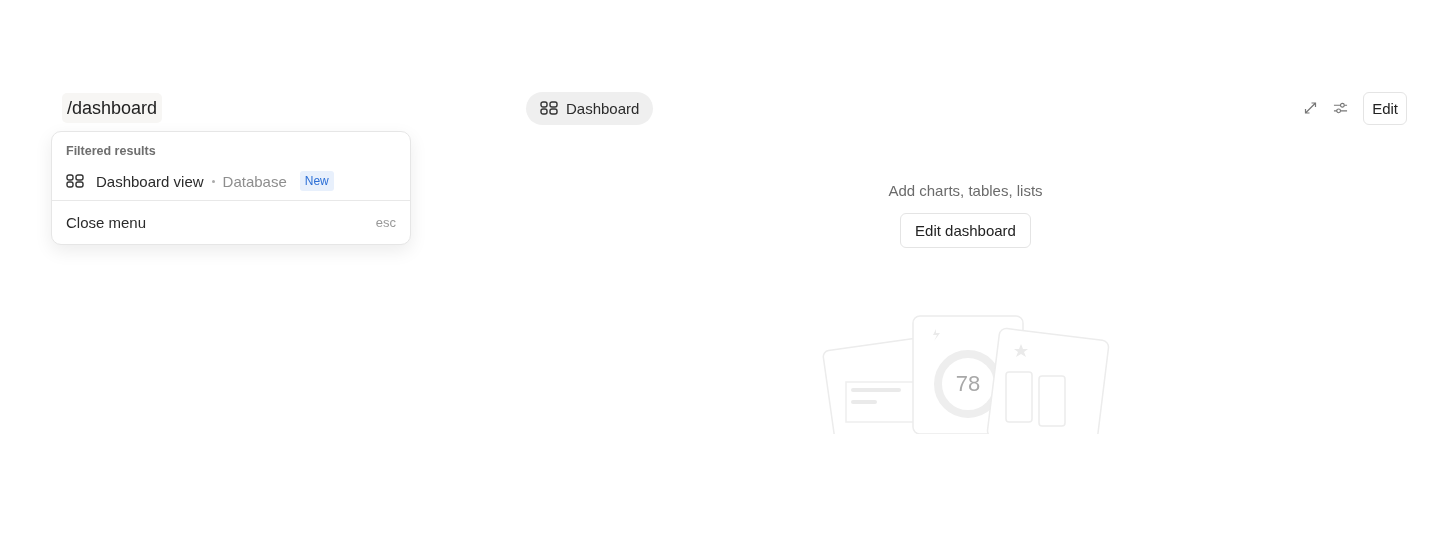 This screenshot has width=1445, height=558. I want to click on section-label: Filtered results, so click(111, 151).